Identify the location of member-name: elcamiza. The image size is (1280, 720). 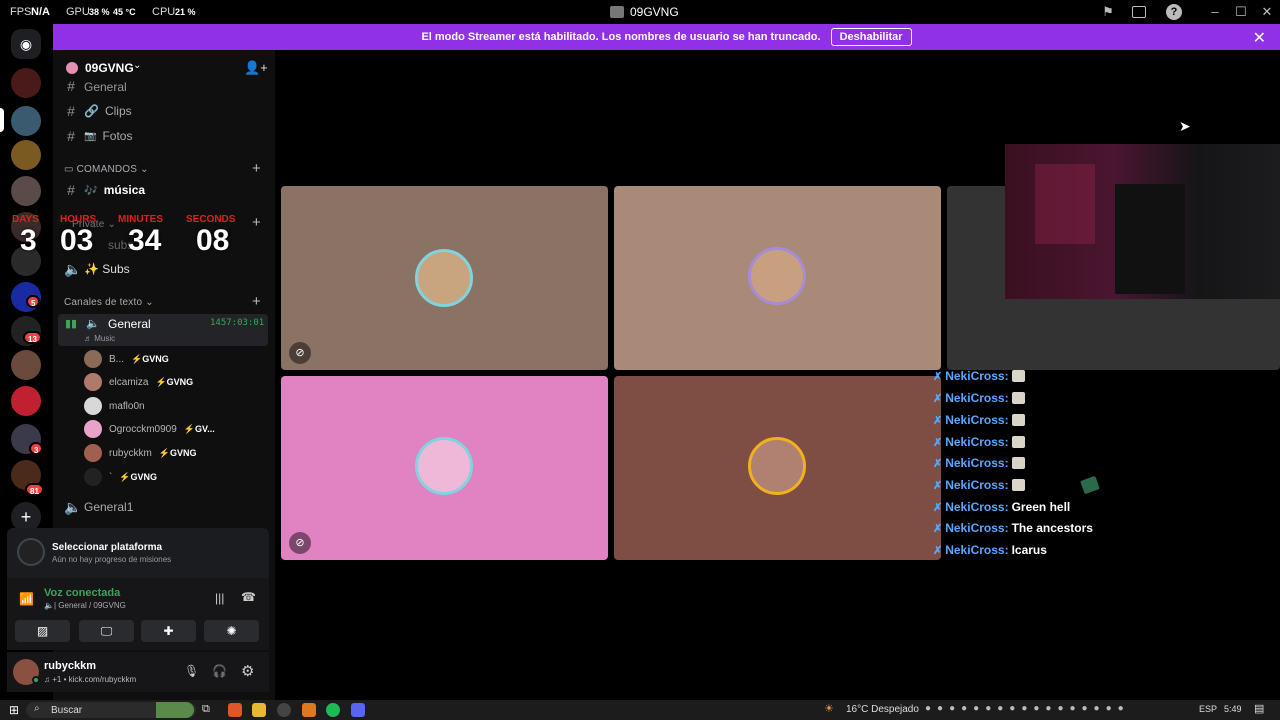
(129, 382).